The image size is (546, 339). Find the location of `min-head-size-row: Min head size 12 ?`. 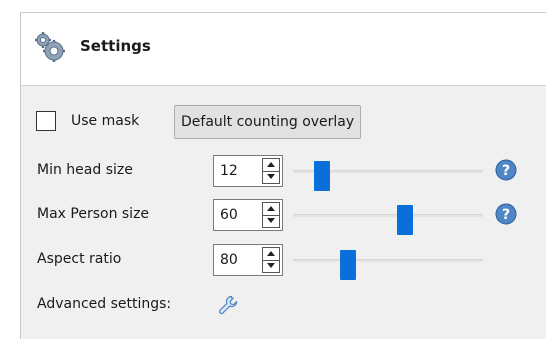

min-head-size-row: Min head size 12 ? is located at coordinates (283, 172).